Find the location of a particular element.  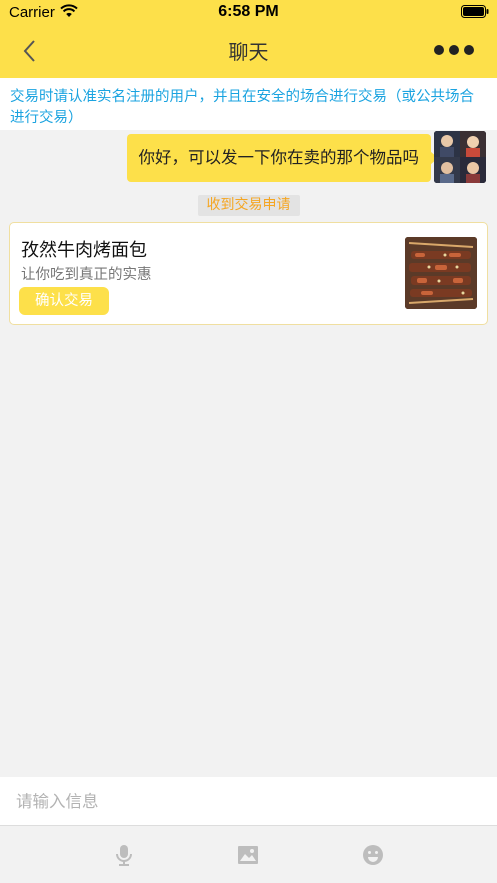

message-input-bar is located at coordinates (248, 801).